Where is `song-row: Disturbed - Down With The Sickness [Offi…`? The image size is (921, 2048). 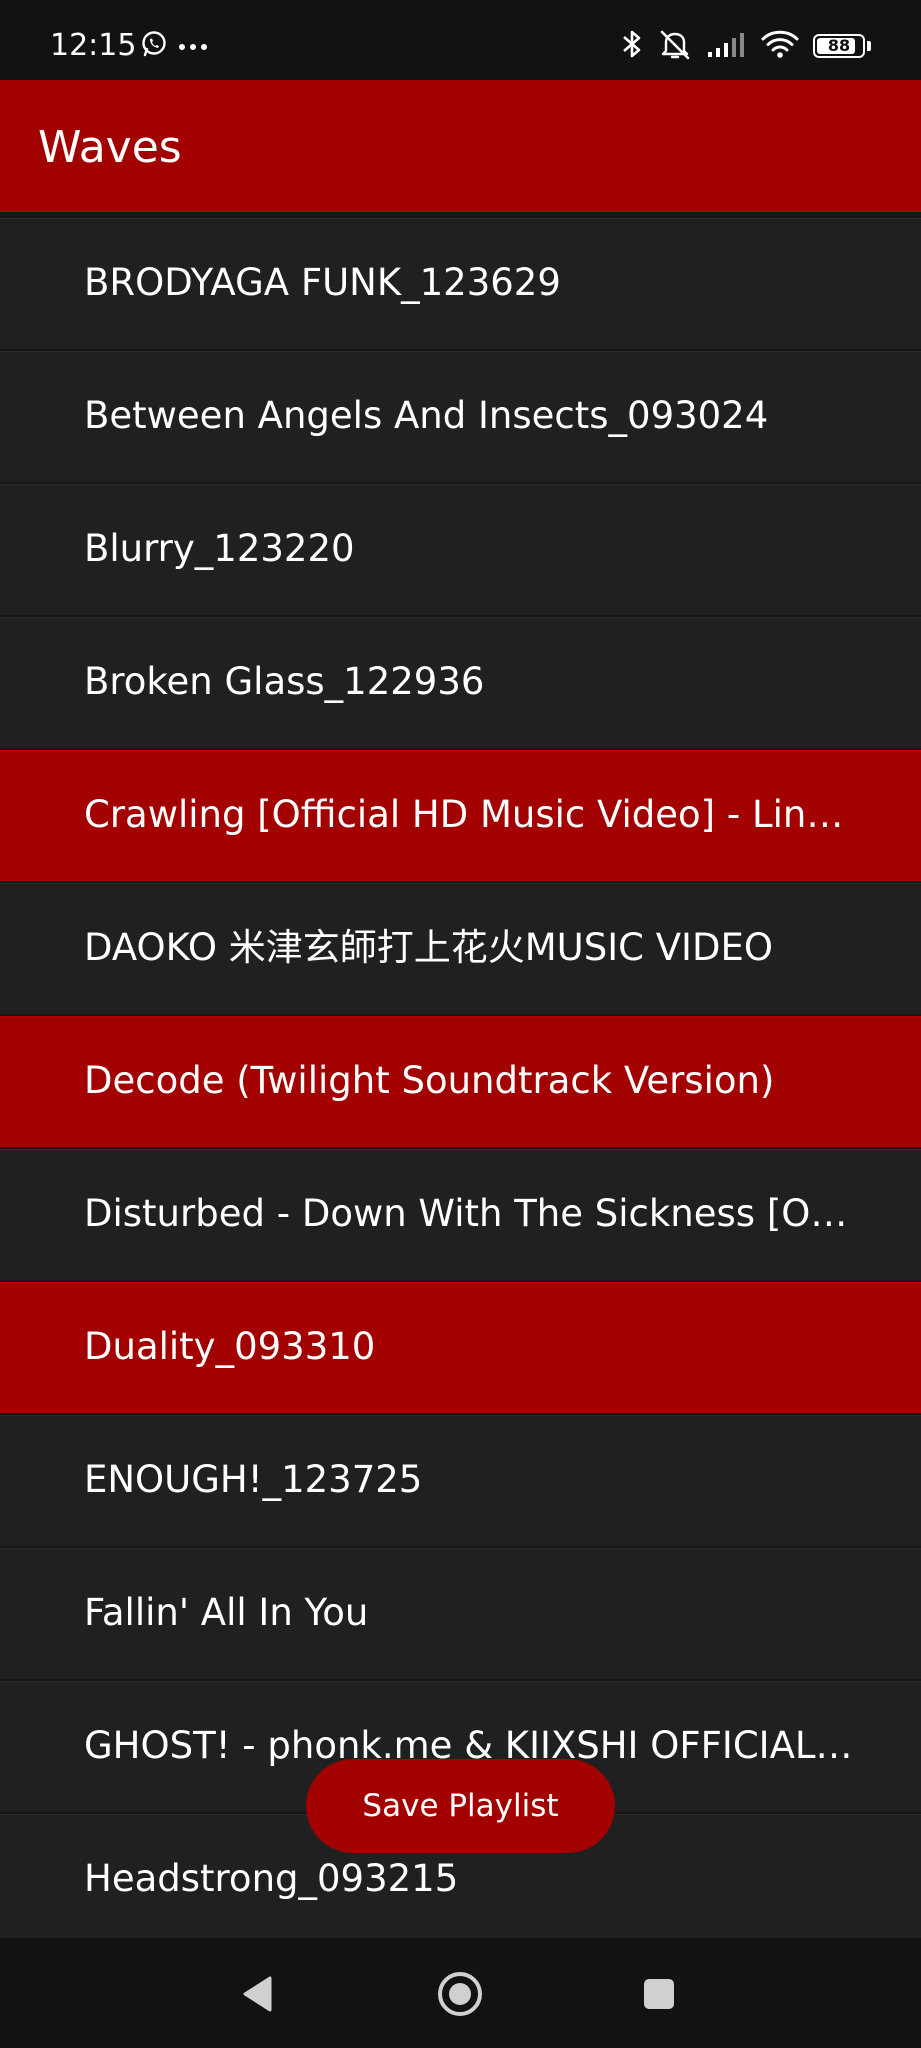 song-row: Disturbed - Down With The Sickness [Offi… is located at coordinates (460, 1214).